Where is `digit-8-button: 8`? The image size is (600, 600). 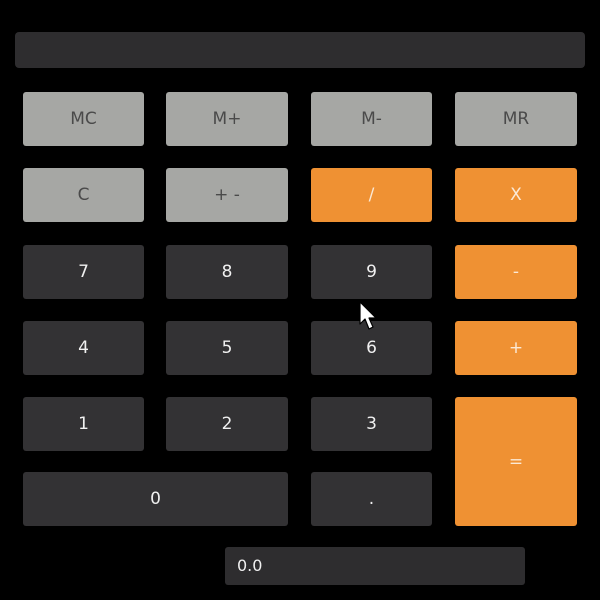 digit-8-button: 8 is located at coordinates (227, 272).